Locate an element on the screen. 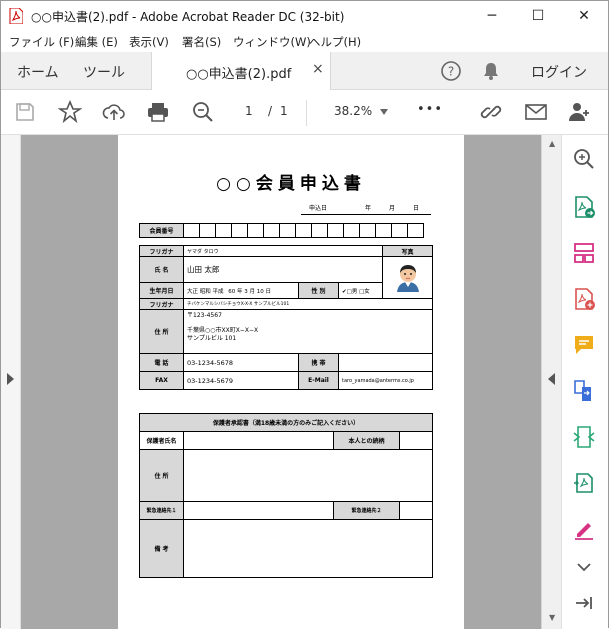  address-line2: サンプルビル 101 is located at coordinates (212, 338).